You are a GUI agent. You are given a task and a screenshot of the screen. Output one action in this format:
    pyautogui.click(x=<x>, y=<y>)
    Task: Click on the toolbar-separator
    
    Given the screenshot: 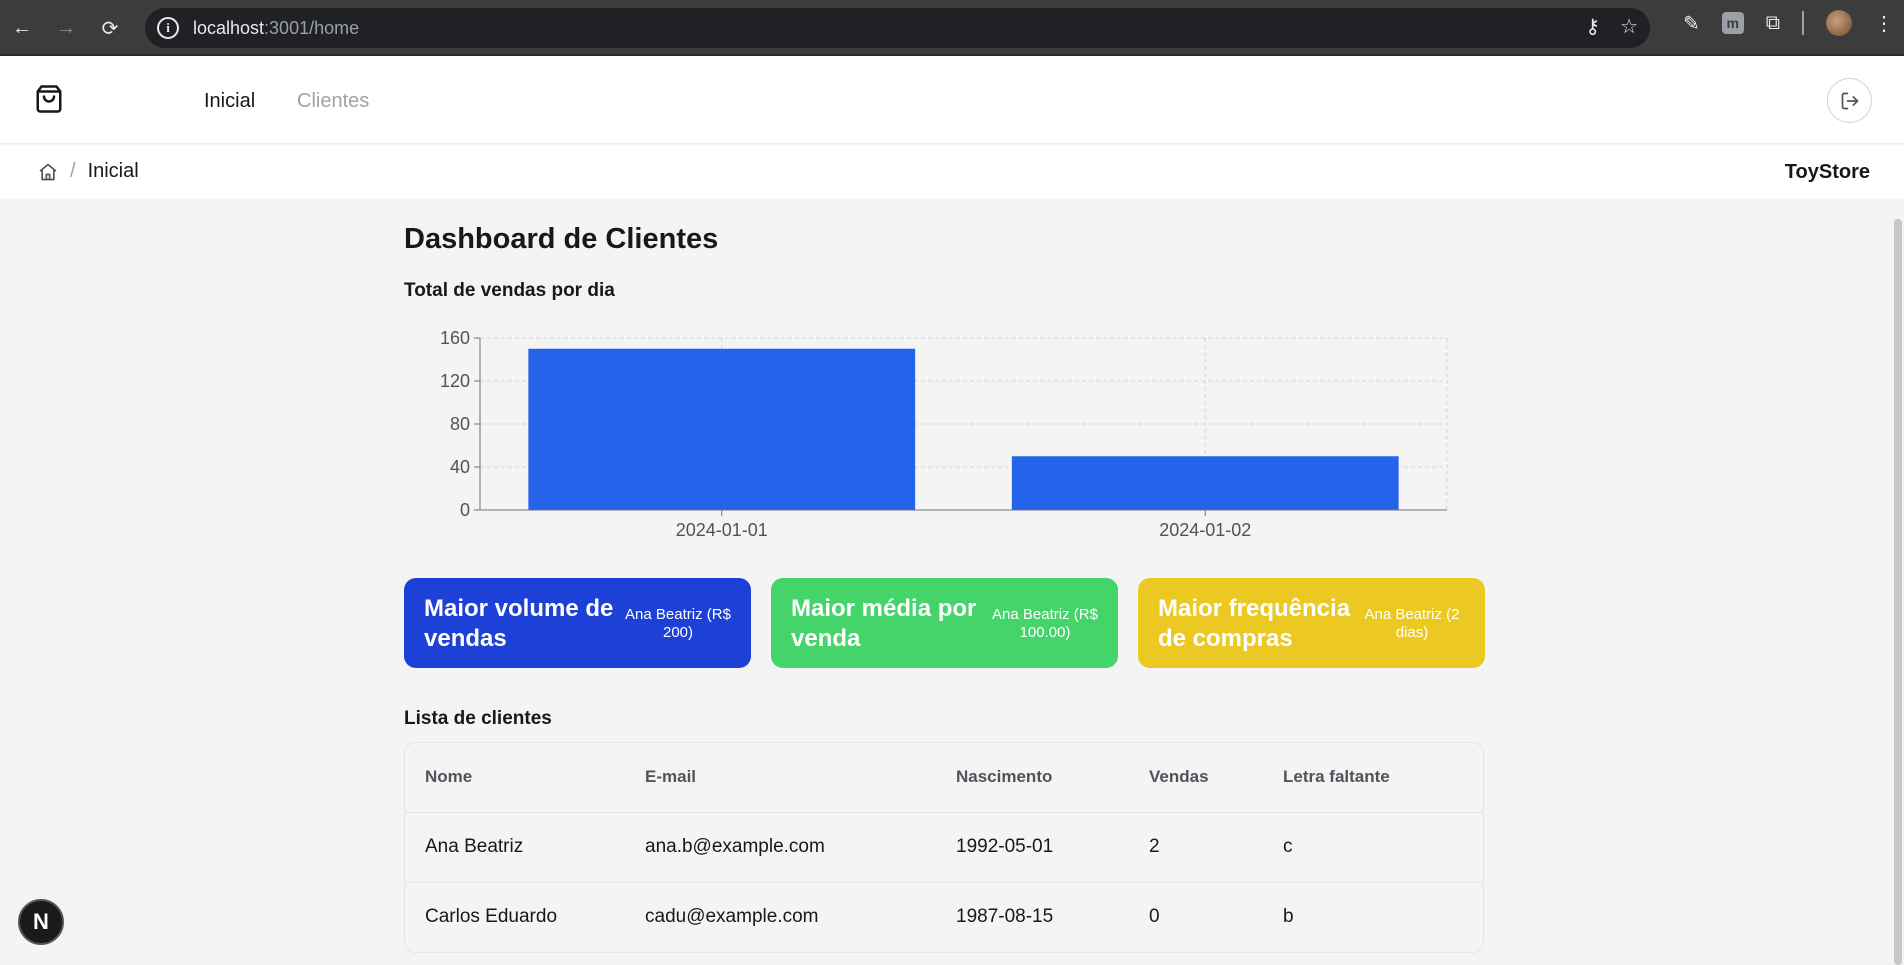 What is the action you would take?
    pyautogui.click(x=1803, y=23)
    